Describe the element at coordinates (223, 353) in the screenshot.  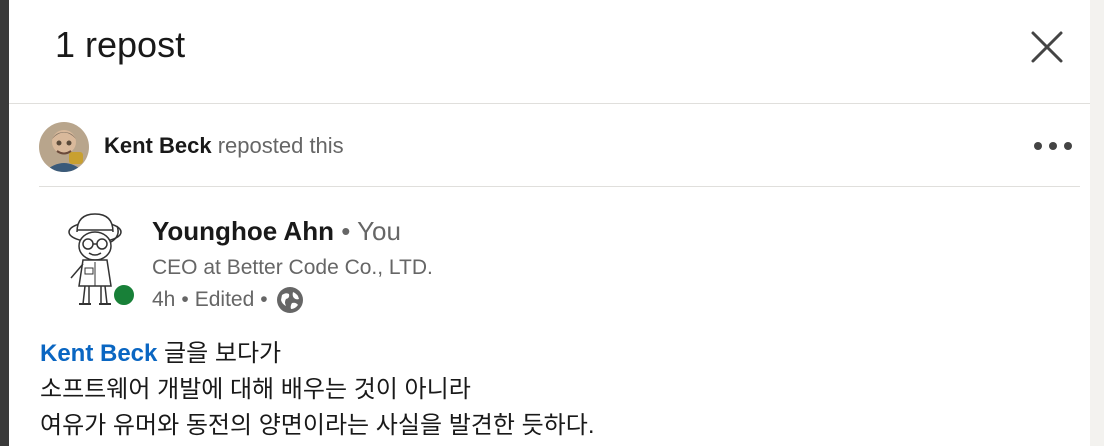
I see `post-body-line-1-text: 글을 보다가` at that location.